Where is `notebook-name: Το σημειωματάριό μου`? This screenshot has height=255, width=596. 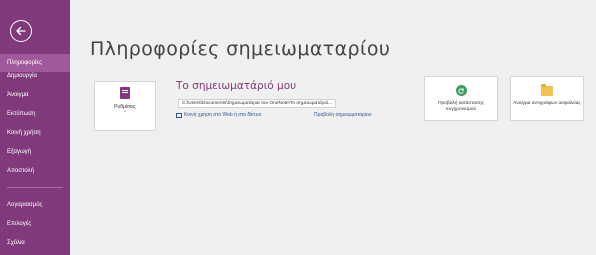
notebook-name: Το σημειωματάριό μου is located at coordinates (236, 86).